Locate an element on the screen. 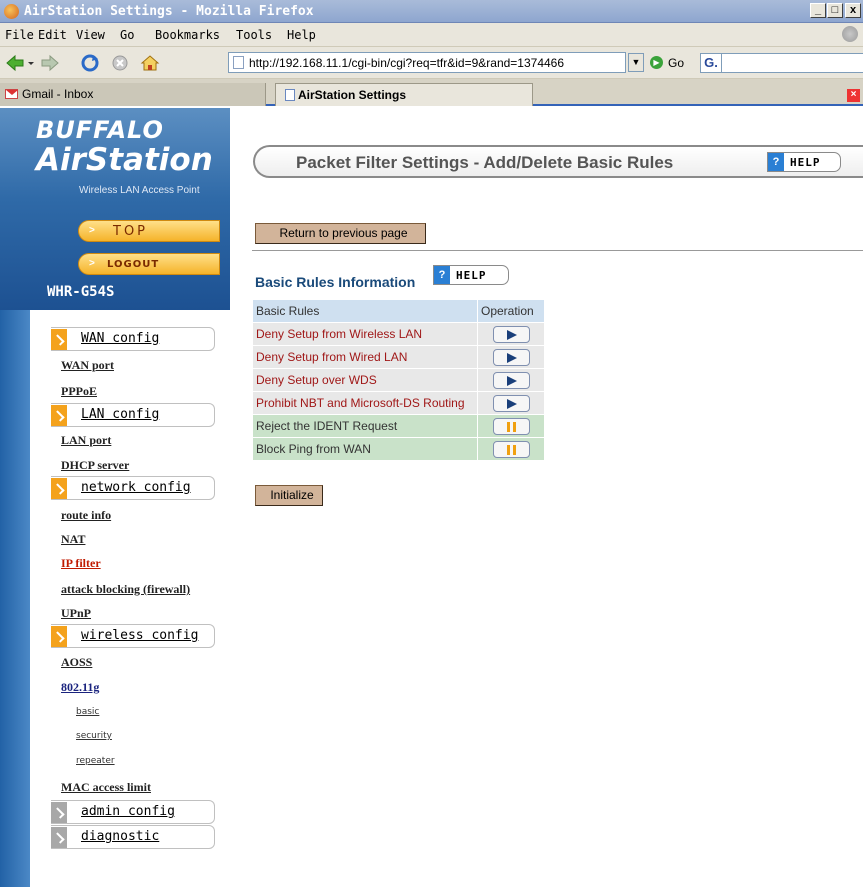 This screenshot has width=863, height=887. menu-view: View is located at coordinates (90, 35).